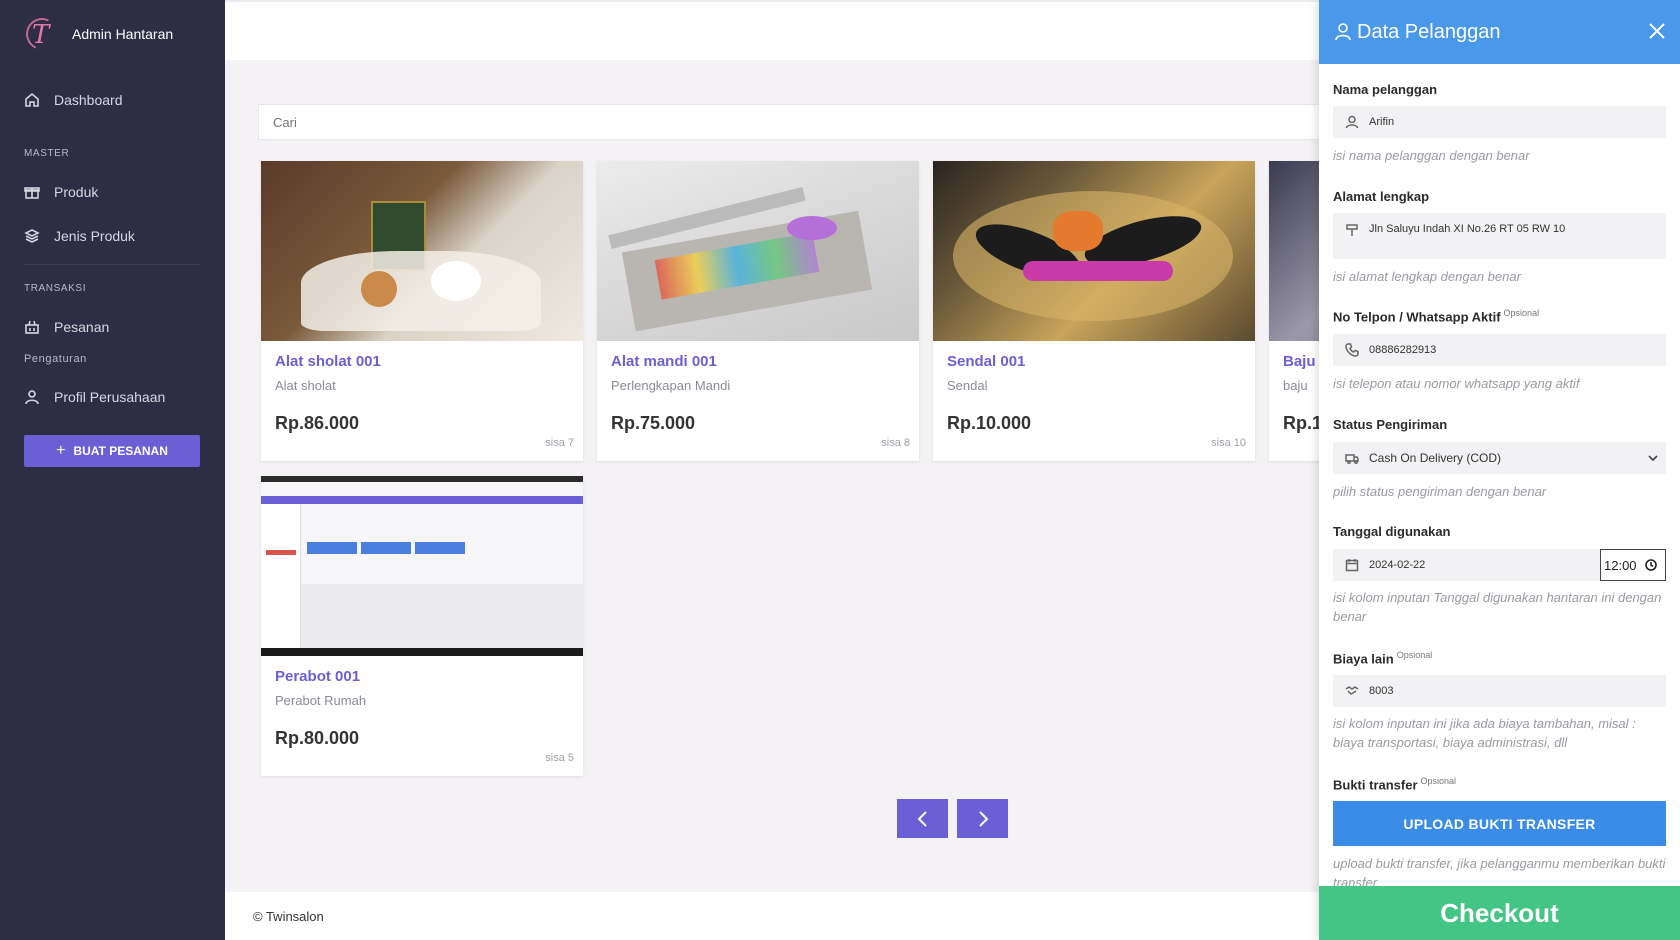 Image resolution: width=1680 pixels, height=940 pixels. Describe the element at coordinates (317, 738) in the screenshot. I see `product-price: Rp.80.000` at that location.